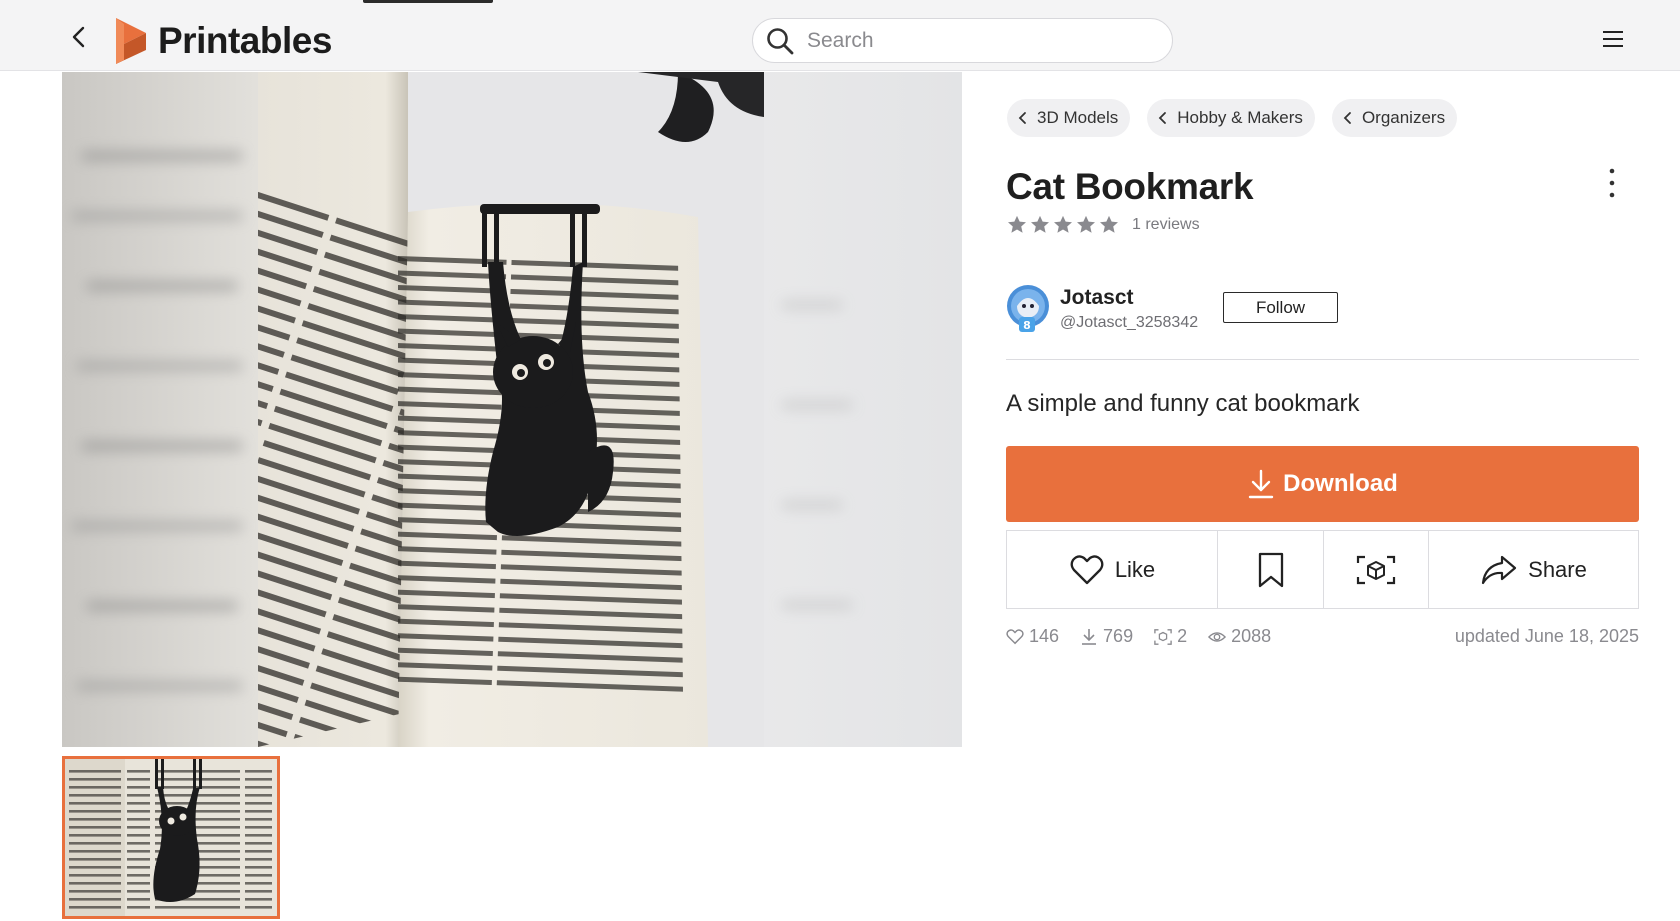 The height and width of the screenshot is (921, 1680). I want to click on bookmark-icon, so click(1270, 569).